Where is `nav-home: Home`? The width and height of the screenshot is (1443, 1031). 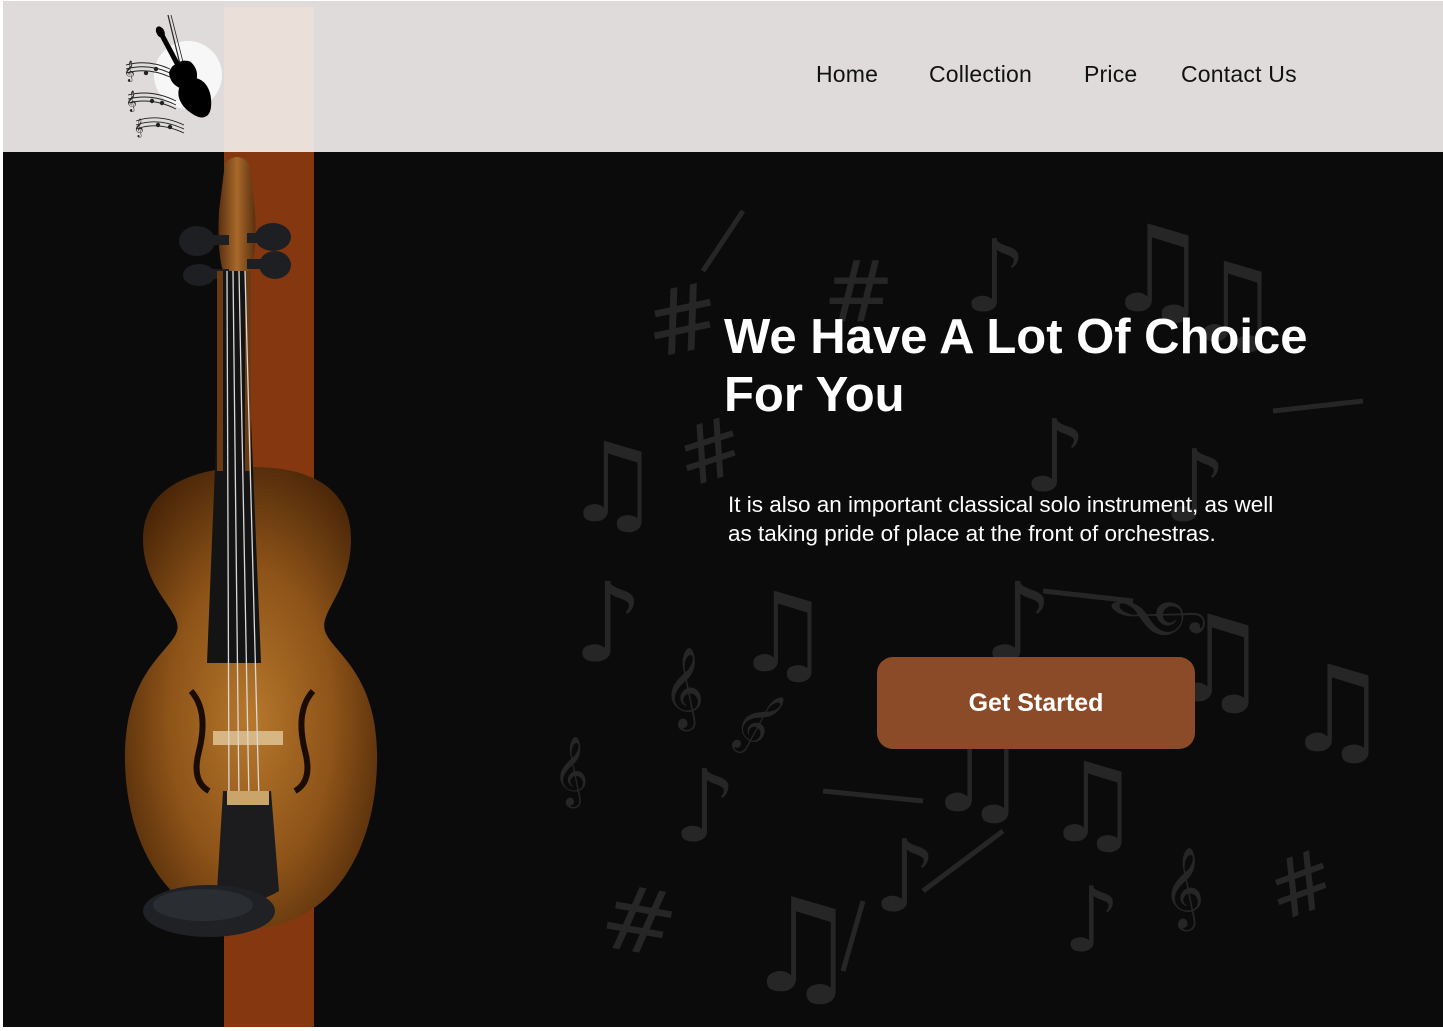
nav-home: Home is located at coordinates (847, 77).